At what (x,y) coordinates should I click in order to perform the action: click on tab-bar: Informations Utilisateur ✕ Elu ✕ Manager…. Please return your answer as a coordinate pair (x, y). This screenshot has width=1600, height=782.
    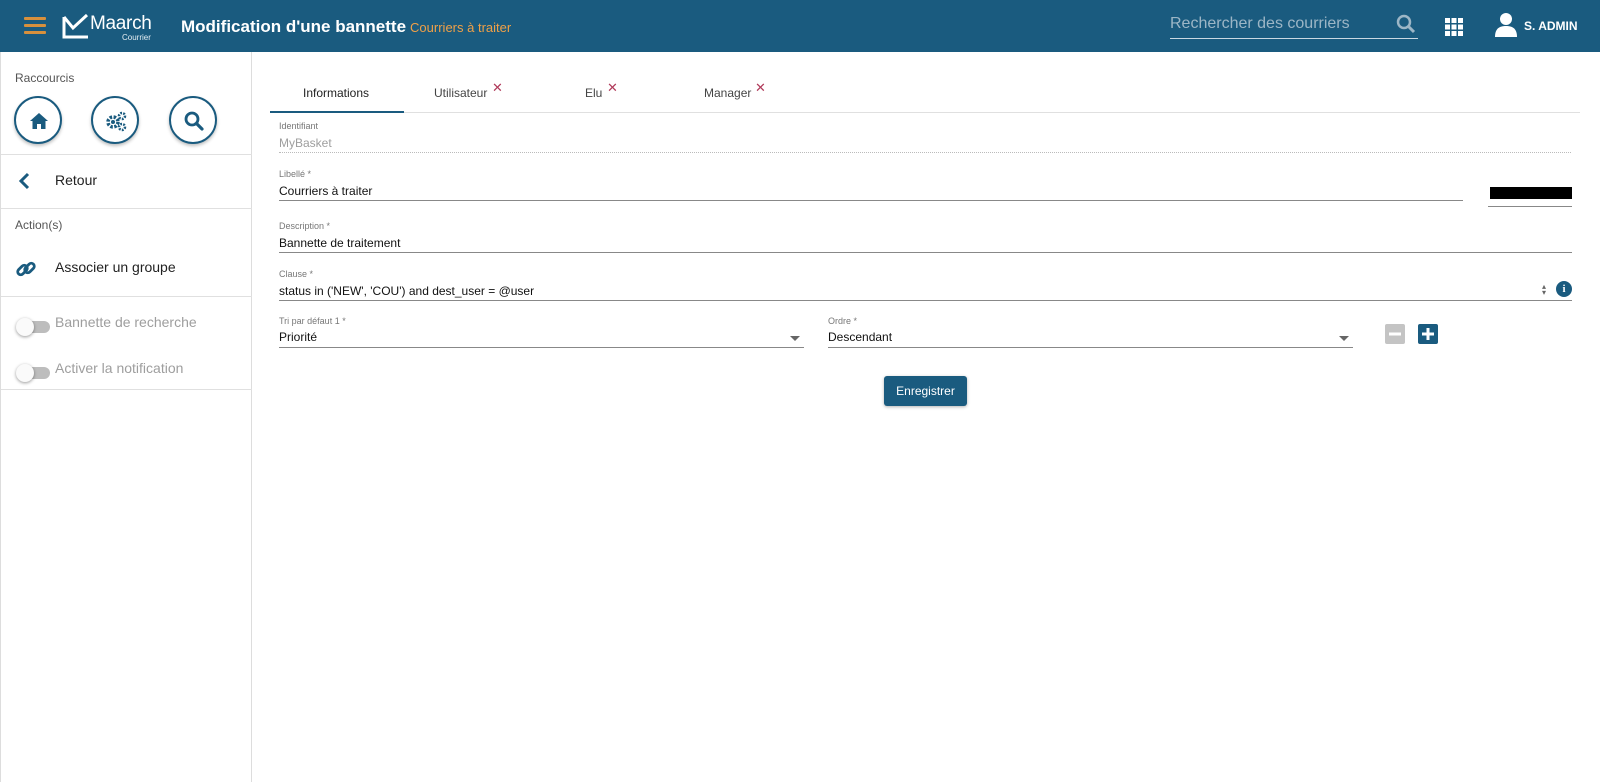
    Looking at the image, I should click on (925, 92).